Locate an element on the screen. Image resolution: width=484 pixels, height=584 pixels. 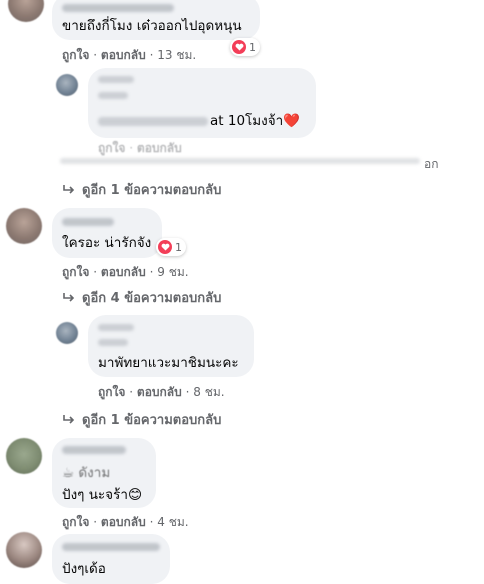
view-more-label: ดูอีก 4 ข้อความตอบกลับ is located at coordinates (152, 298).